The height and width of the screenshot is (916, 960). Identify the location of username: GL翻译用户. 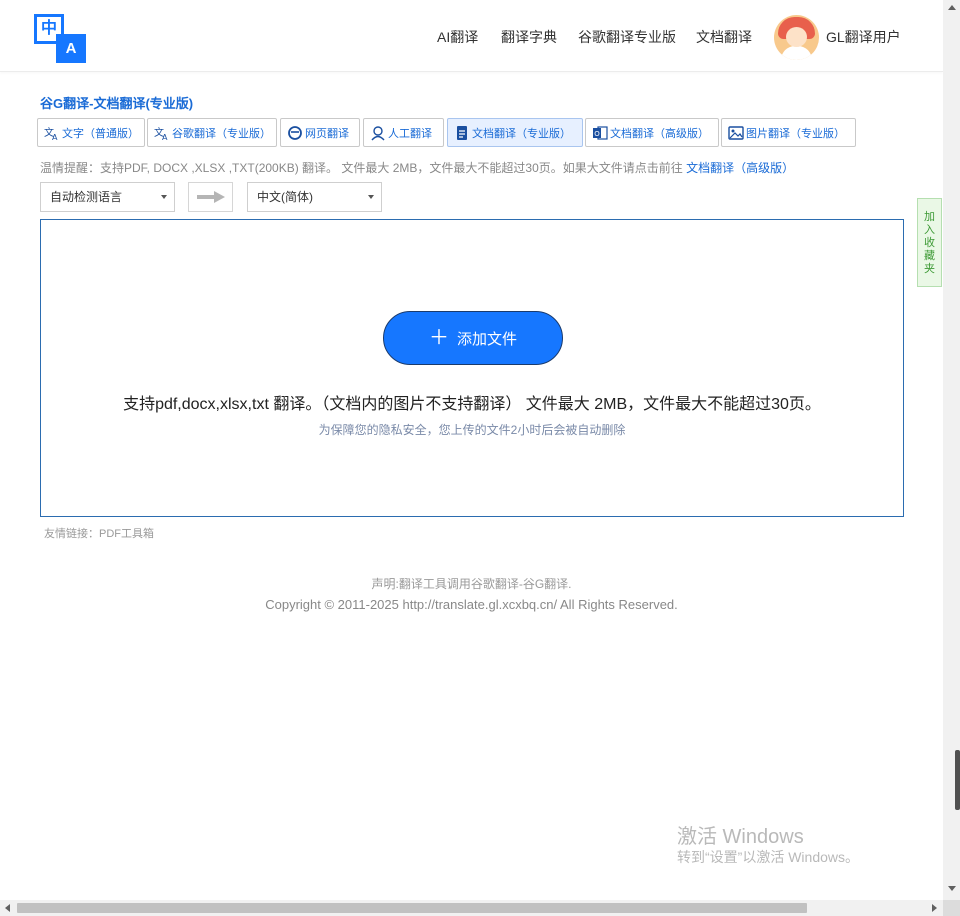
(863, 37).